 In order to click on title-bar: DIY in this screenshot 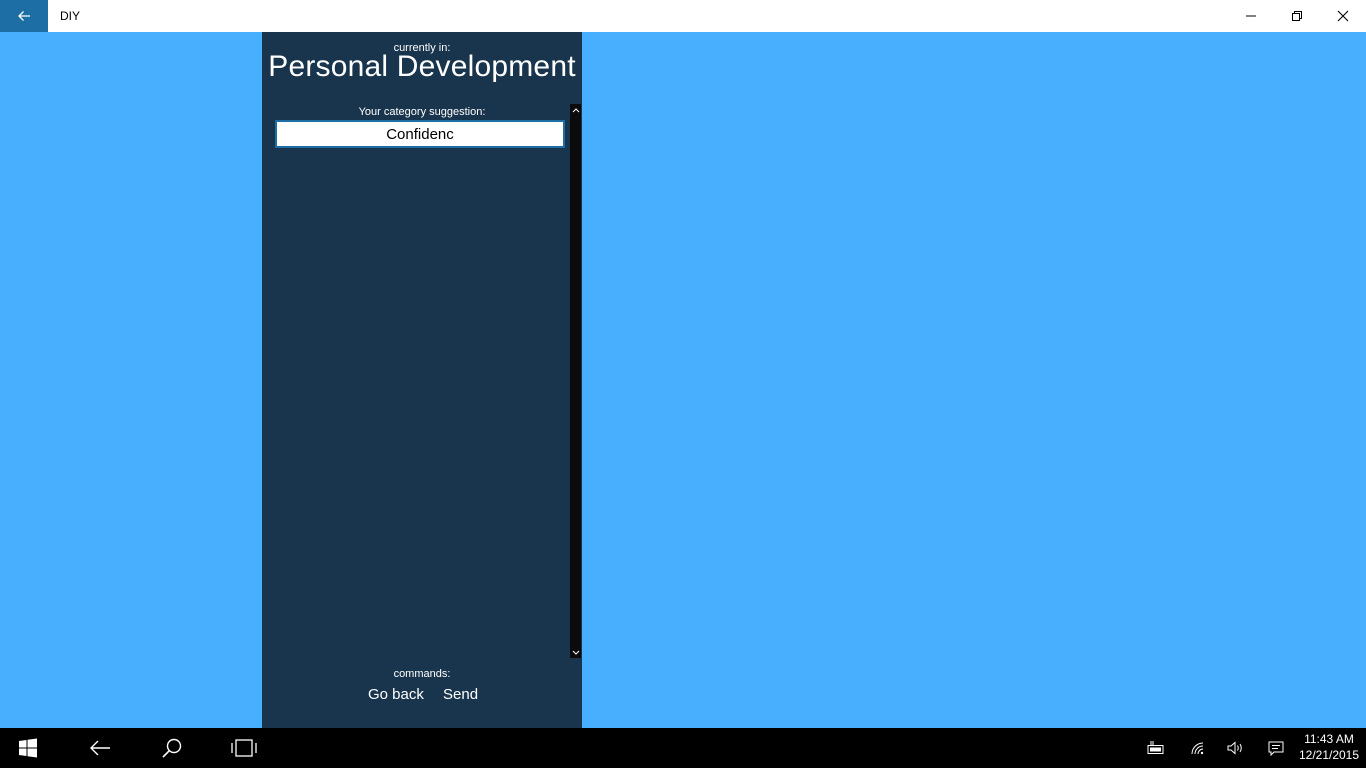, I will do `click(683, 16)`.